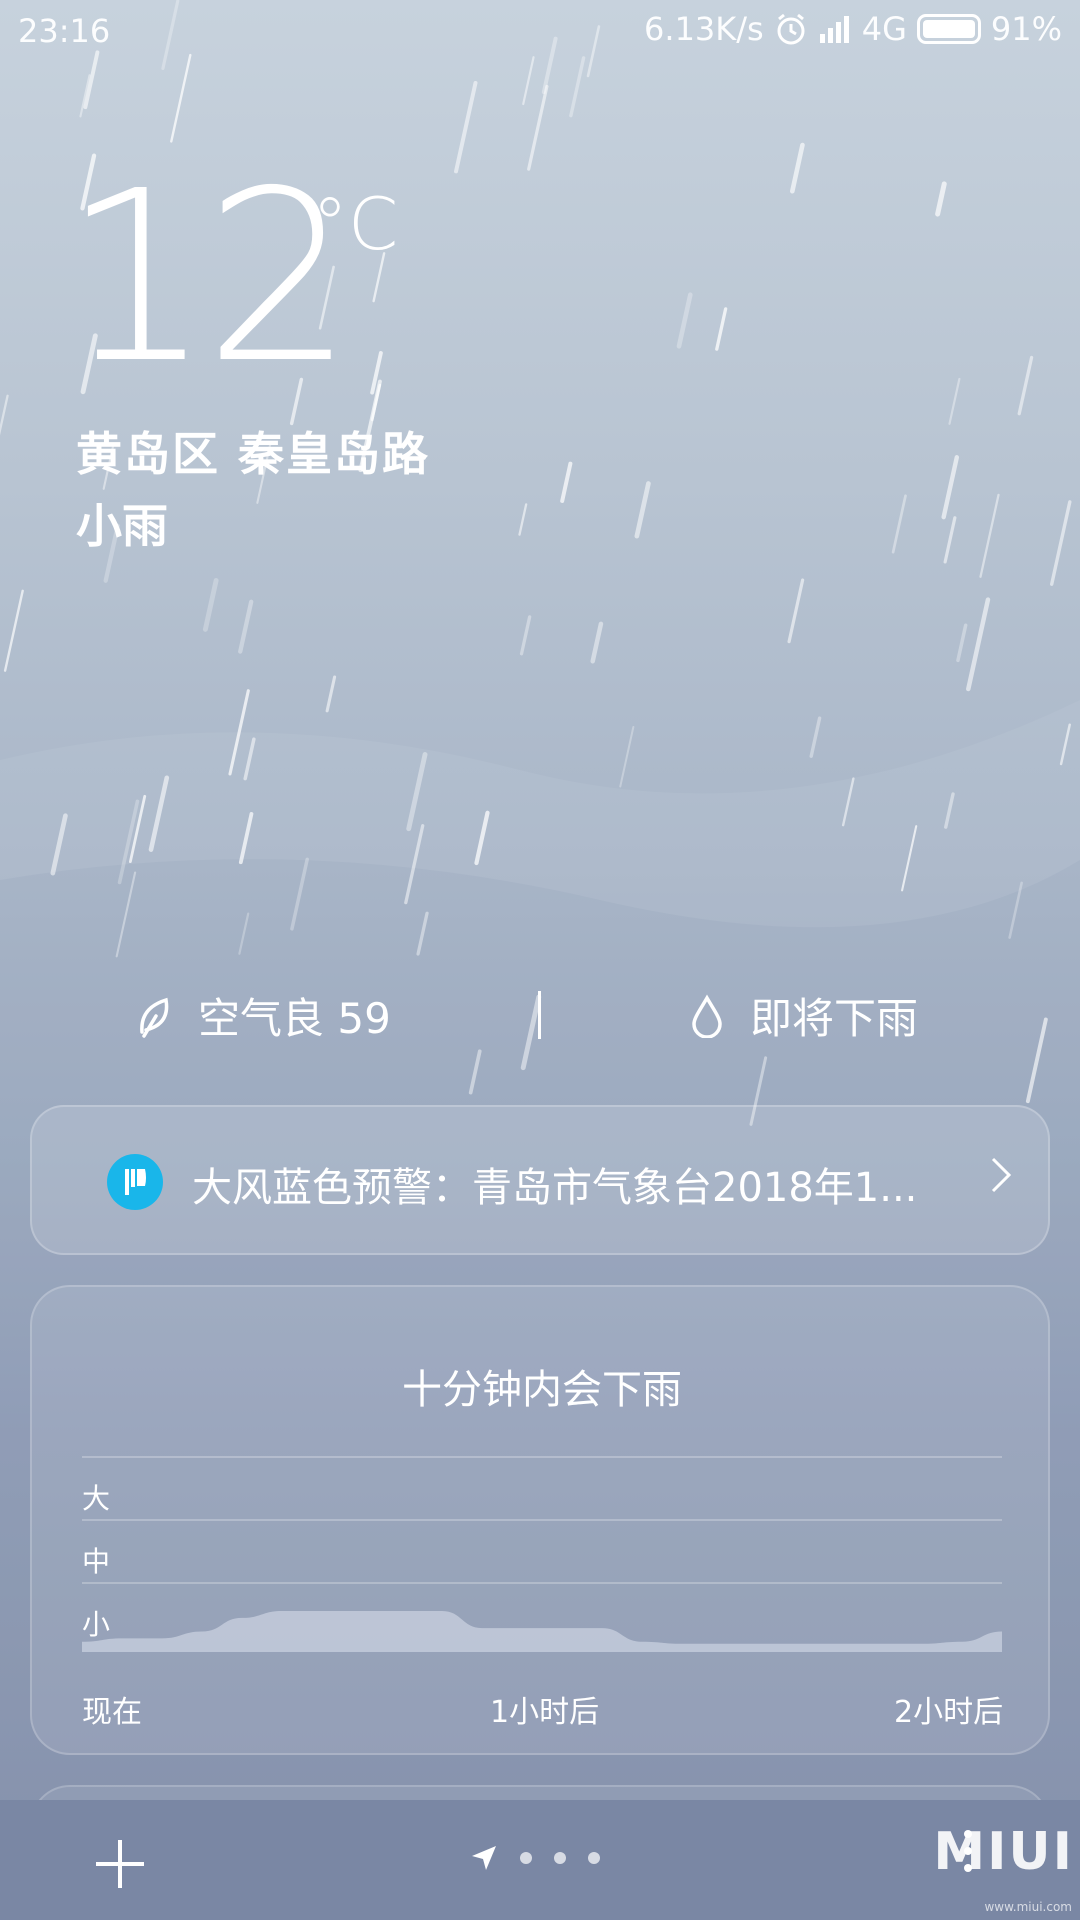  What do you see at coordinates (122, 526) in the screenshot?
I see `weather-condition: 小雨` at bounding box center [122, 526].